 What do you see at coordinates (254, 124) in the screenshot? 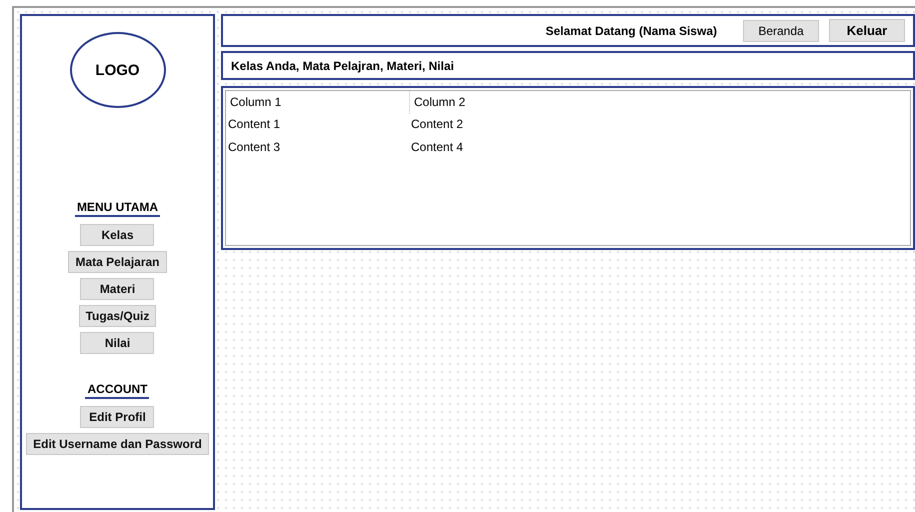
I see `table-cell-text: Content 1` at bounding box center [254, 124].